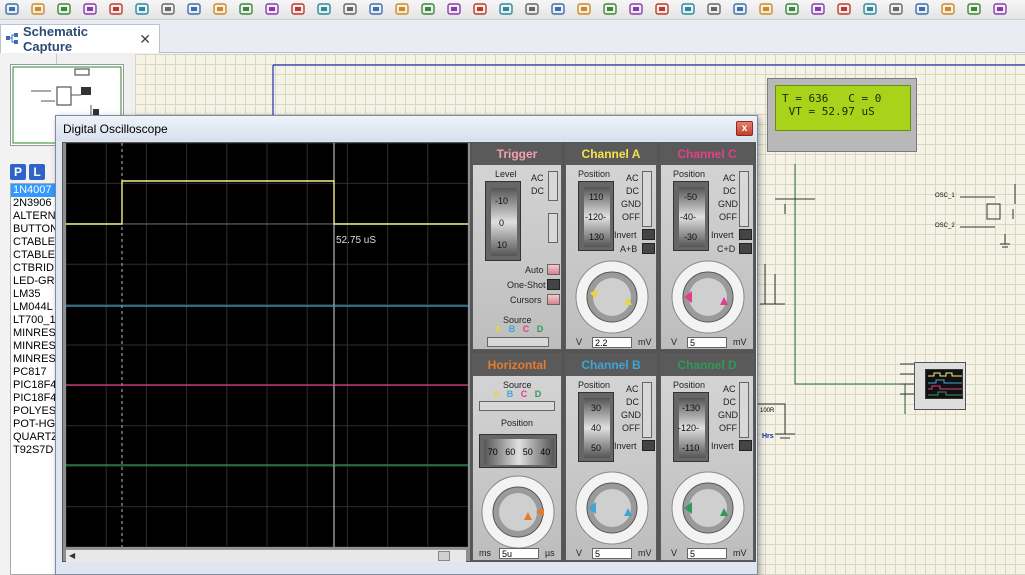  What do you see at coordinates (691, 427) in the screenshot?
I see `channel-d-position-wheel: -130 -120- -110` at bounding box center [691, 427].